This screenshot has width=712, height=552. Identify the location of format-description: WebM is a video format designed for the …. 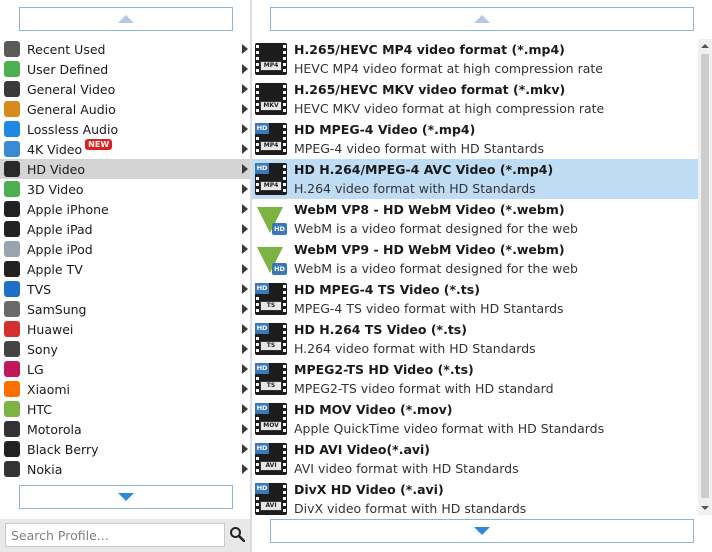
(436, 228).